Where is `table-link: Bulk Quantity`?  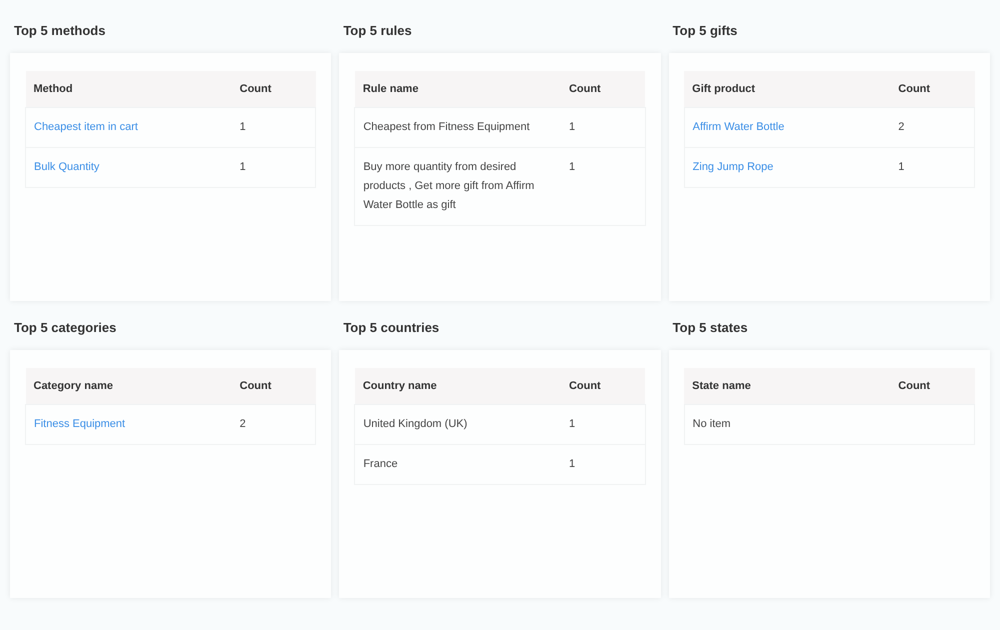
table-link: Bulk Quantity is located at coordinates (67, 166).